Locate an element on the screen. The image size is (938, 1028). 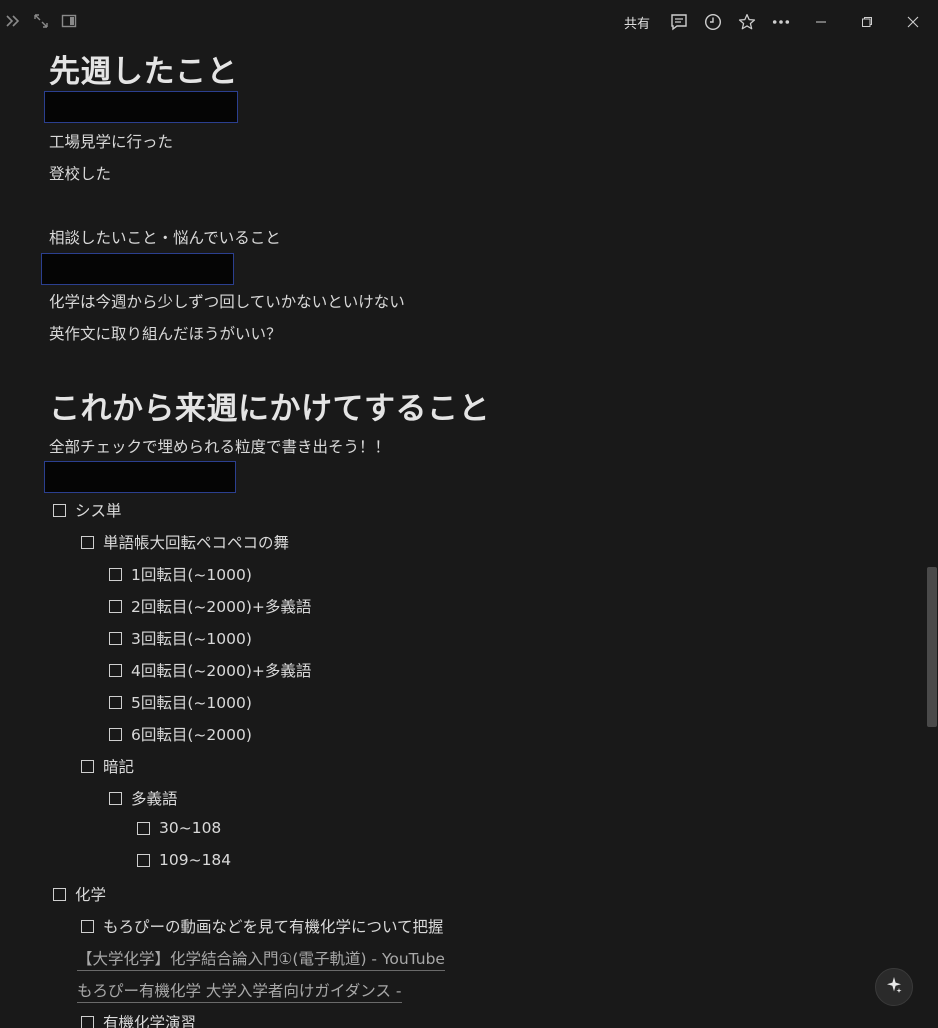
diagonal-arrows-icon is located at coordinates (41, 21).